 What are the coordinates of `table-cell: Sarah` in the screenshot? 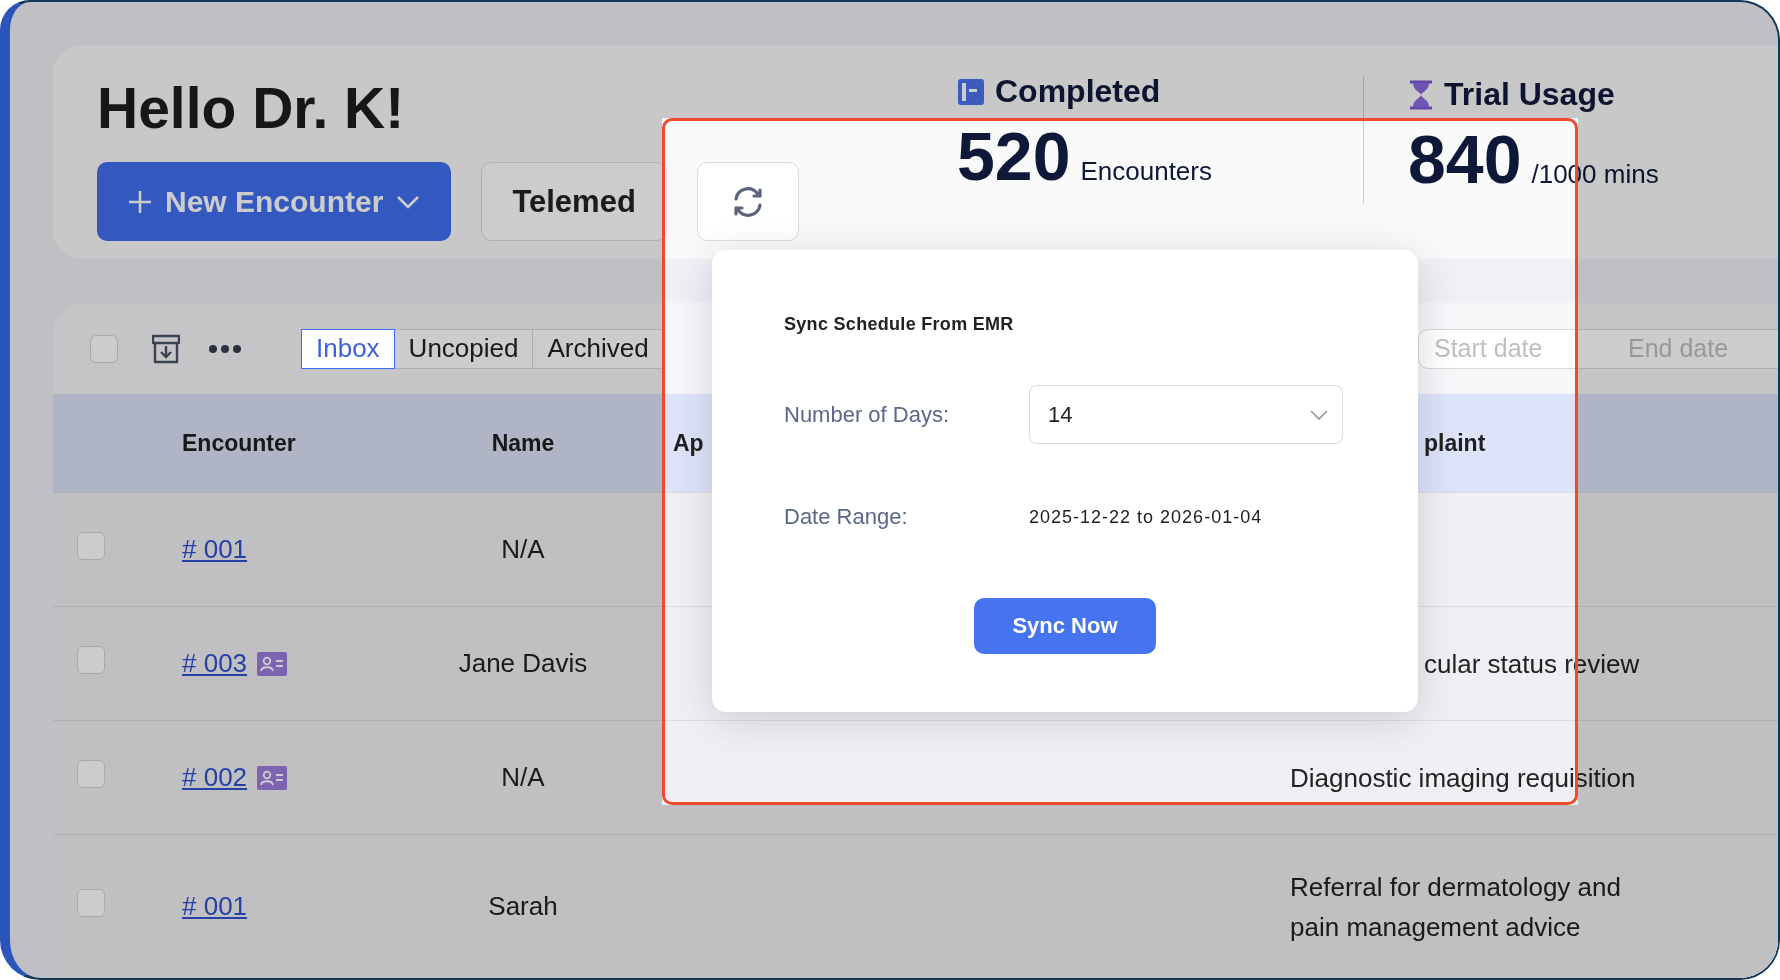 It's located at (523, 906).